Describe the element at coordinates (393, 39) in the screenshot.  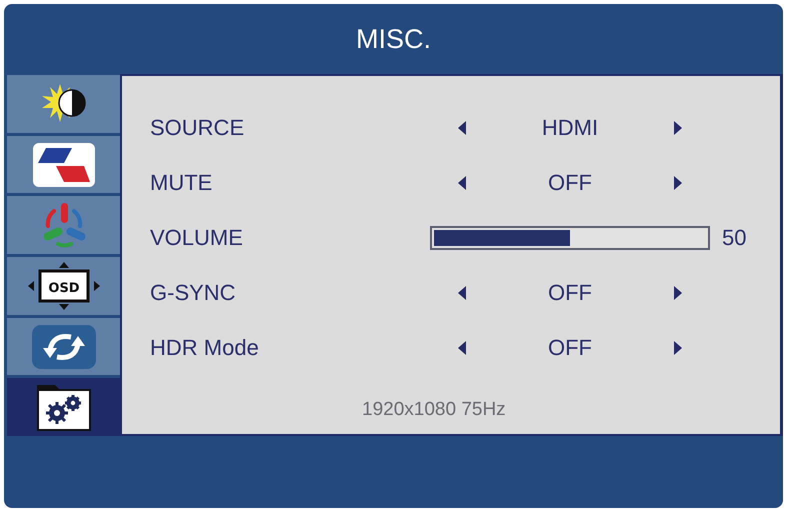
I see `window-title: MISC.` at that location.